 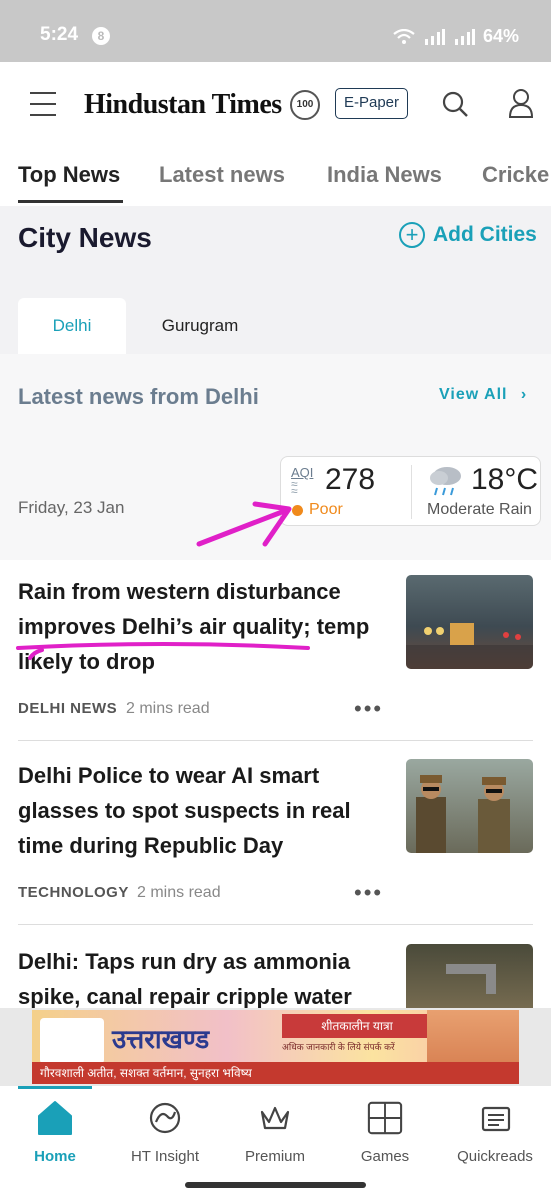 I want to click on nav-home: Home, so click(x=55, y=1132).